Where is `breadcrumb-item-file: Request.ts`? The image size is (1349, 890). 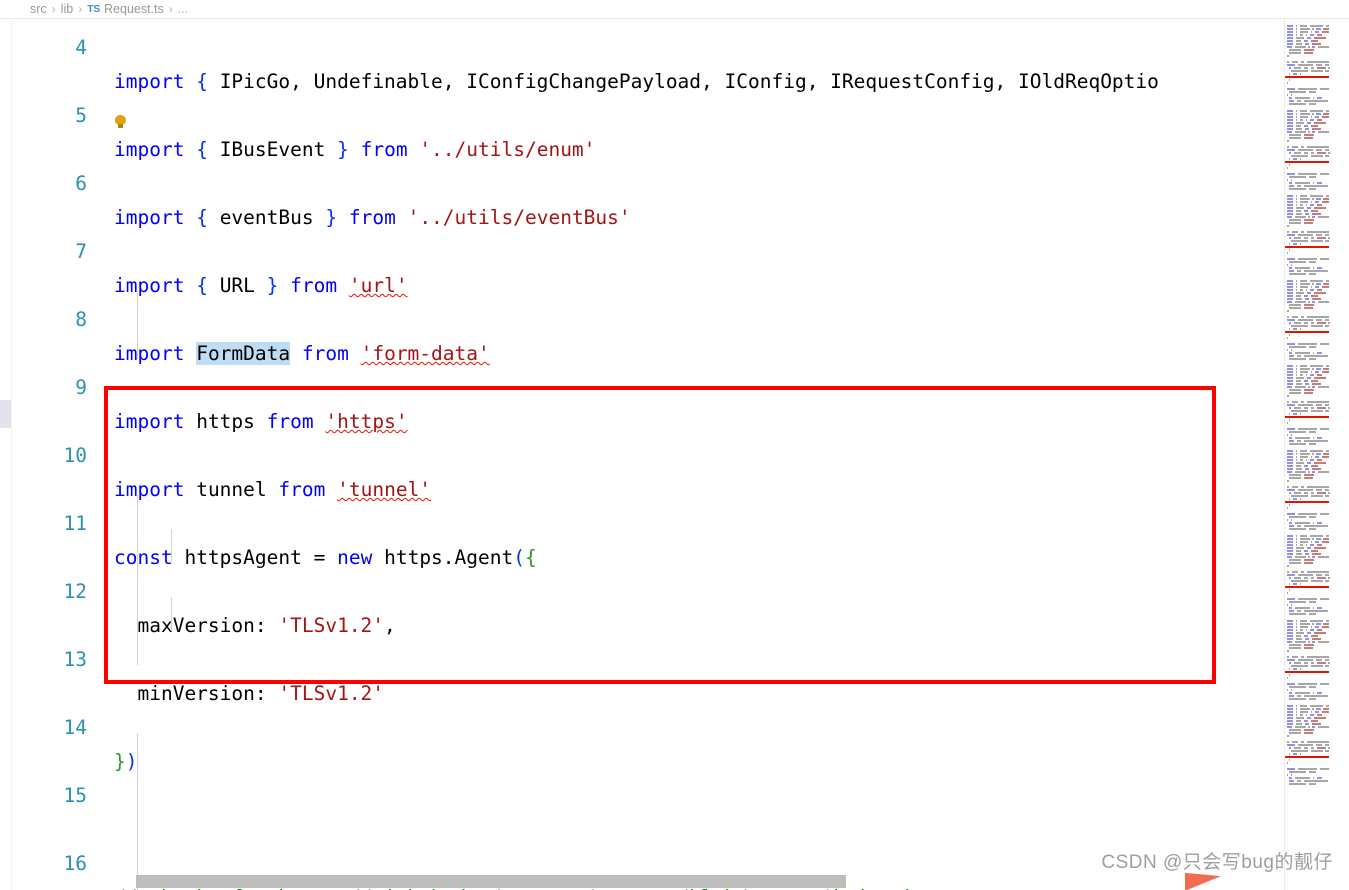 breadcrumb-item-file: Request.ts is located at coordinates (134, 9).